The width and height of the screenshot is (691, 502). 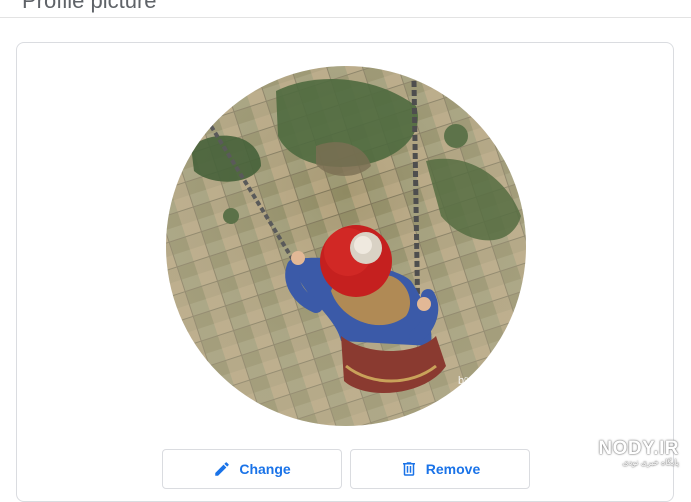 I want to click on remove-photo-button: Remove, so click(x=440, y=469).